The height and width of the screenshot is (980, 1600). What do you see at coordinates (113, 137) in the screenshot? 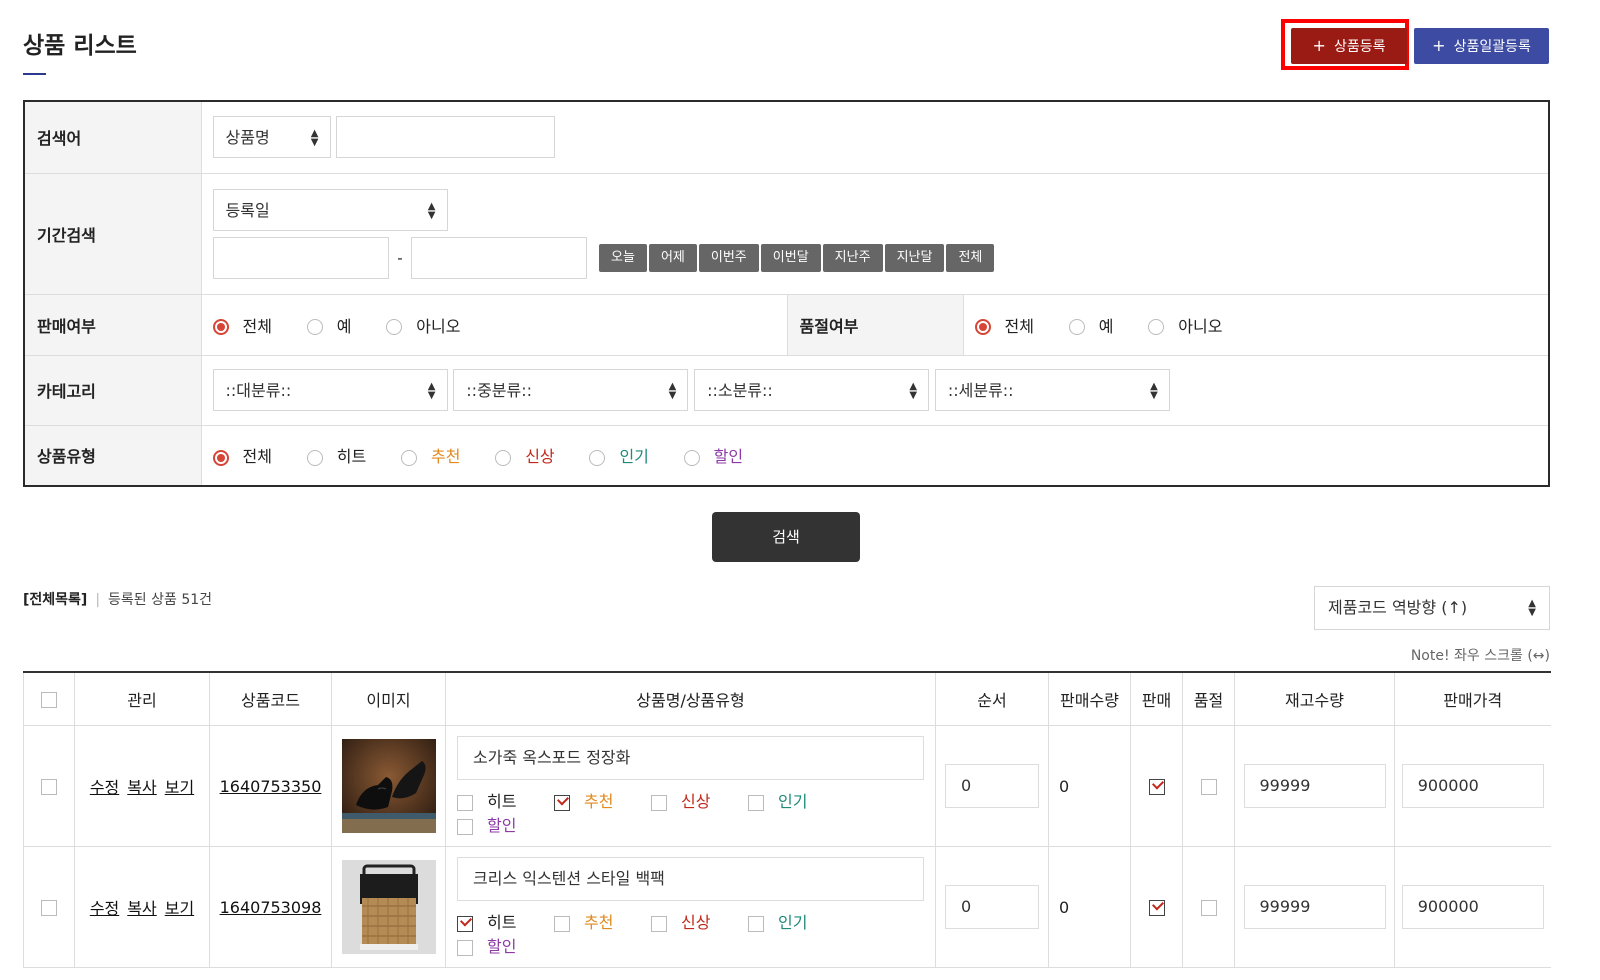
I see `keyword-label: 검색어` at bounding box center [113, 137].